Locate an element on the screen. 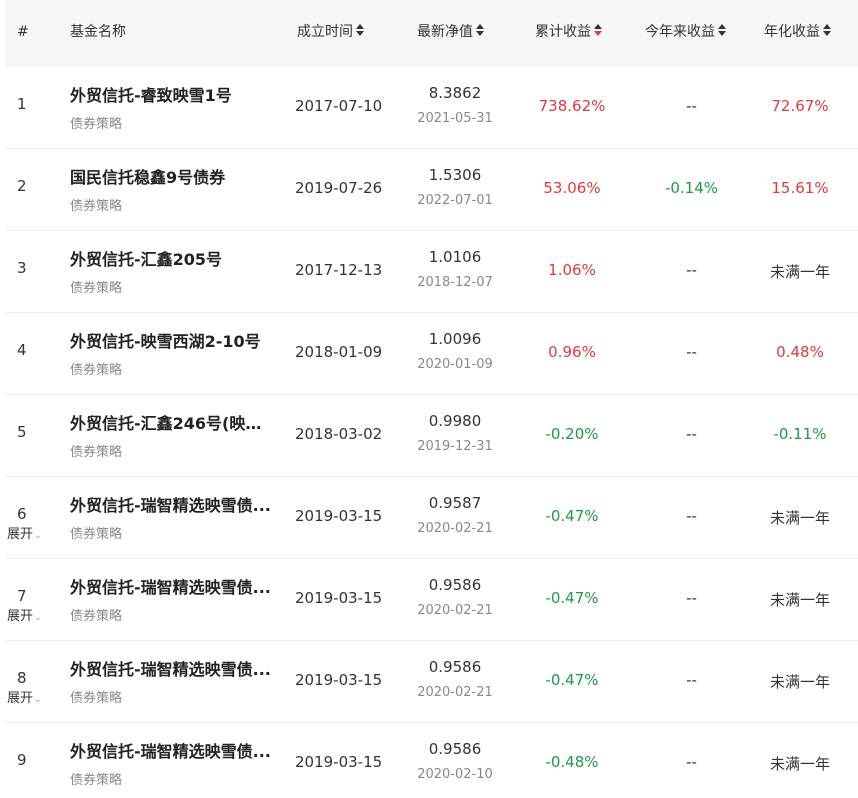  row-index: 6 is located at coordinates (22, 514).